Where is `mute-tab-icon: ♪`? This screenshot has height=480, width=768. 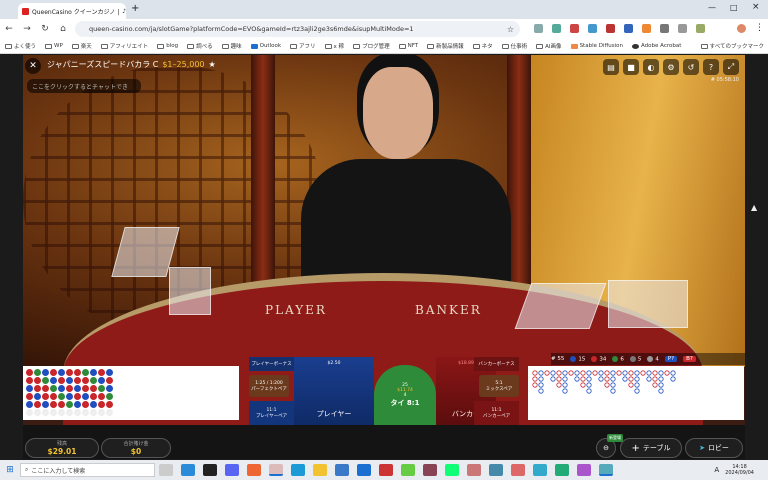
mute-tab-icon: ♪ is located at coordinates (124, 11).